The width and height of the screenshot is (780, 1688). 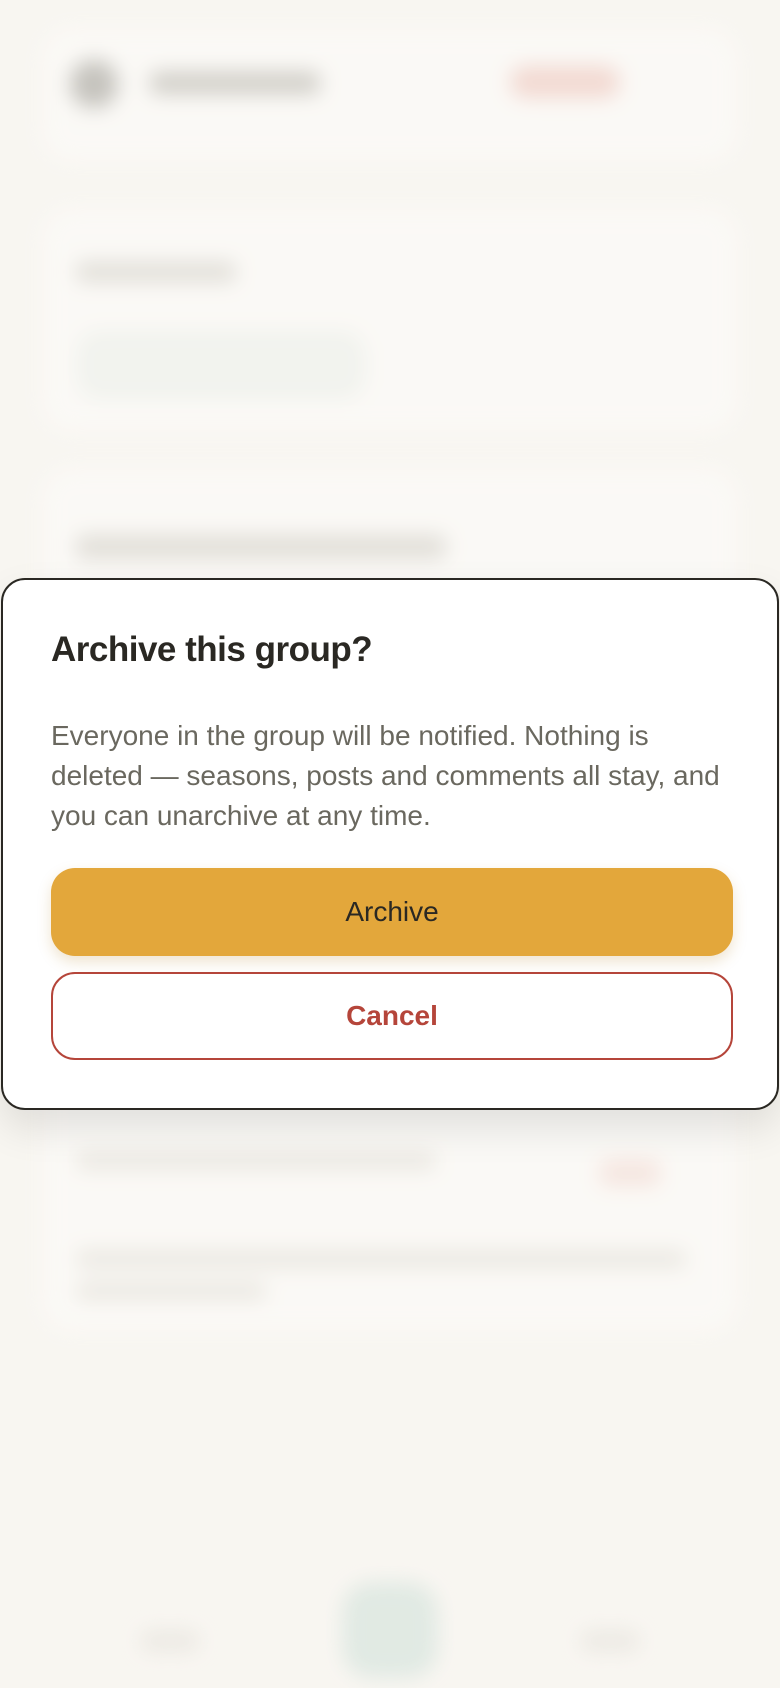 I want to click on archive-button: Archive, so click(x=392, y=912).